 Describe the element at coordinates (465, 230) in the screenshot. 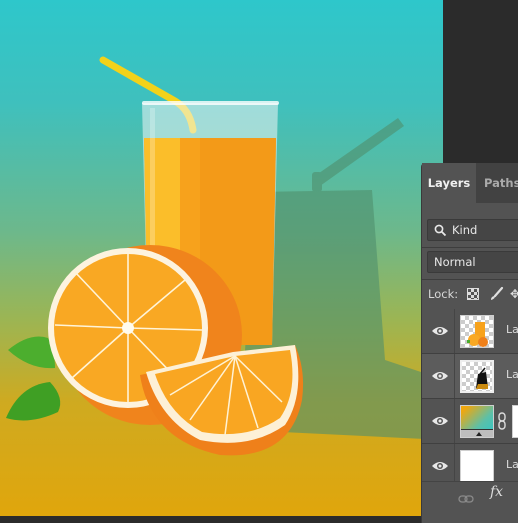

I see `filter-kind-label: Kind` at that location.